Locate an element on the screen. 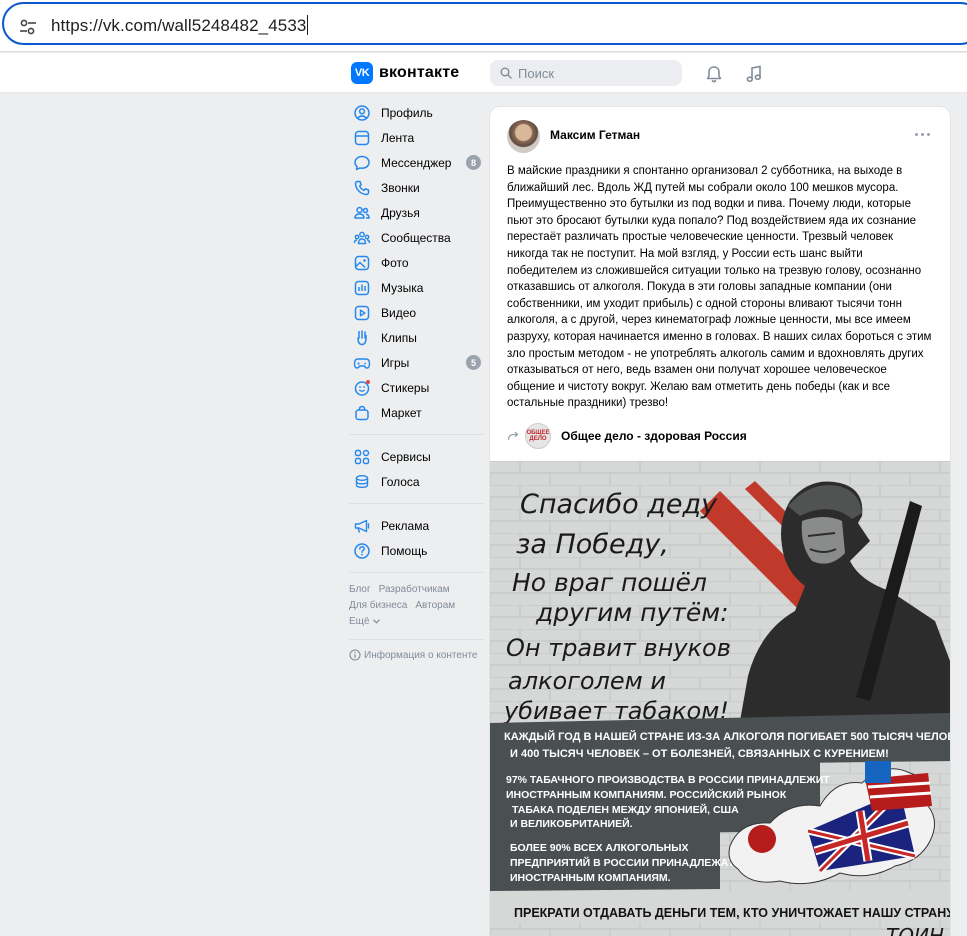  sidebar-item-label: Голоса is located at coordinates (400, 481).